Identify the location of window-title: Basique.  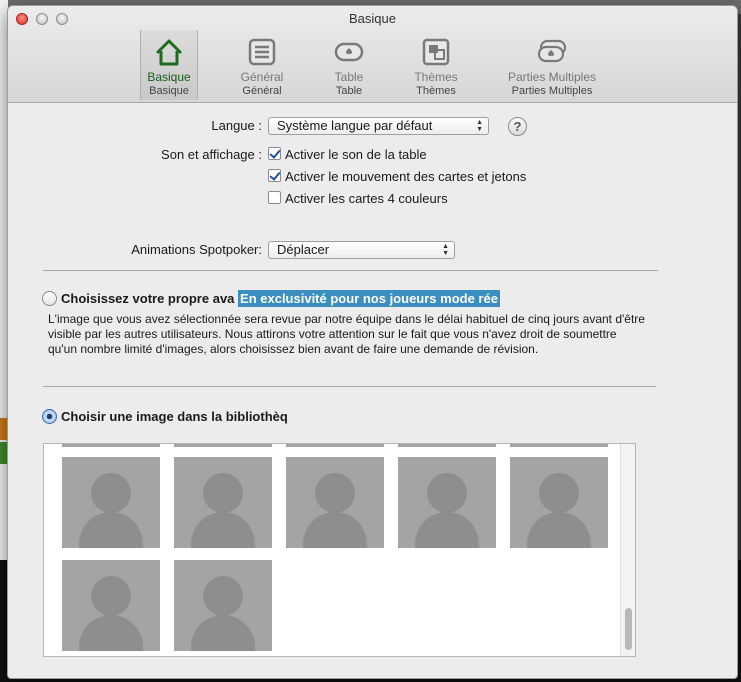
(372, 18).